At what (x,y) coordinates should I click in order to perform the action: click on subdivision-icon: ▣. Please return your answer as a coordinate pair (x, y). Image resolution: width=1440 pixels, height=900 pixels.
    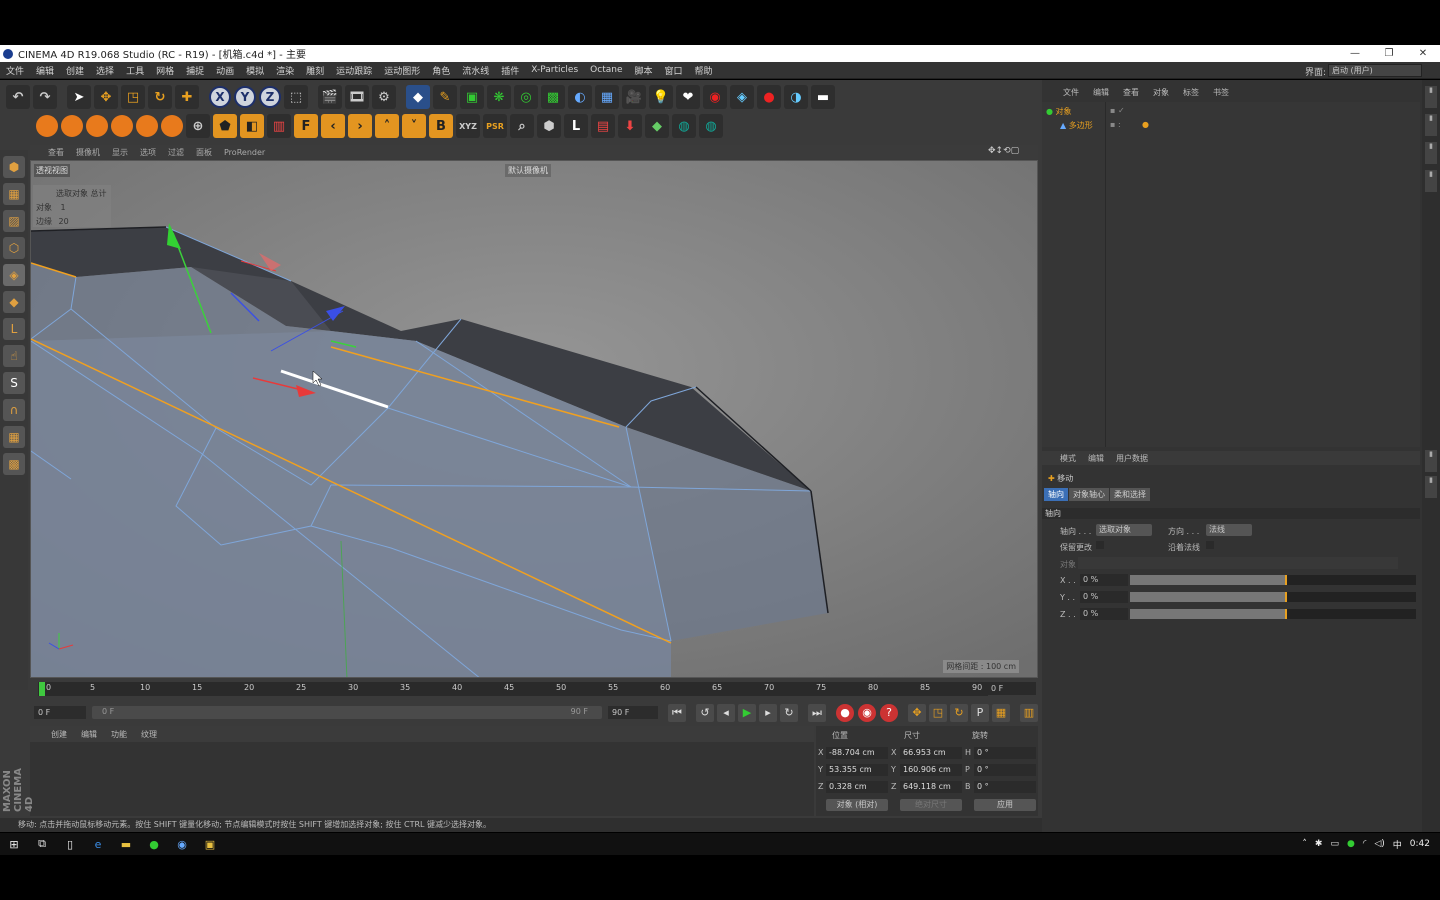
    Looking at the image, I should click on (472, 97).